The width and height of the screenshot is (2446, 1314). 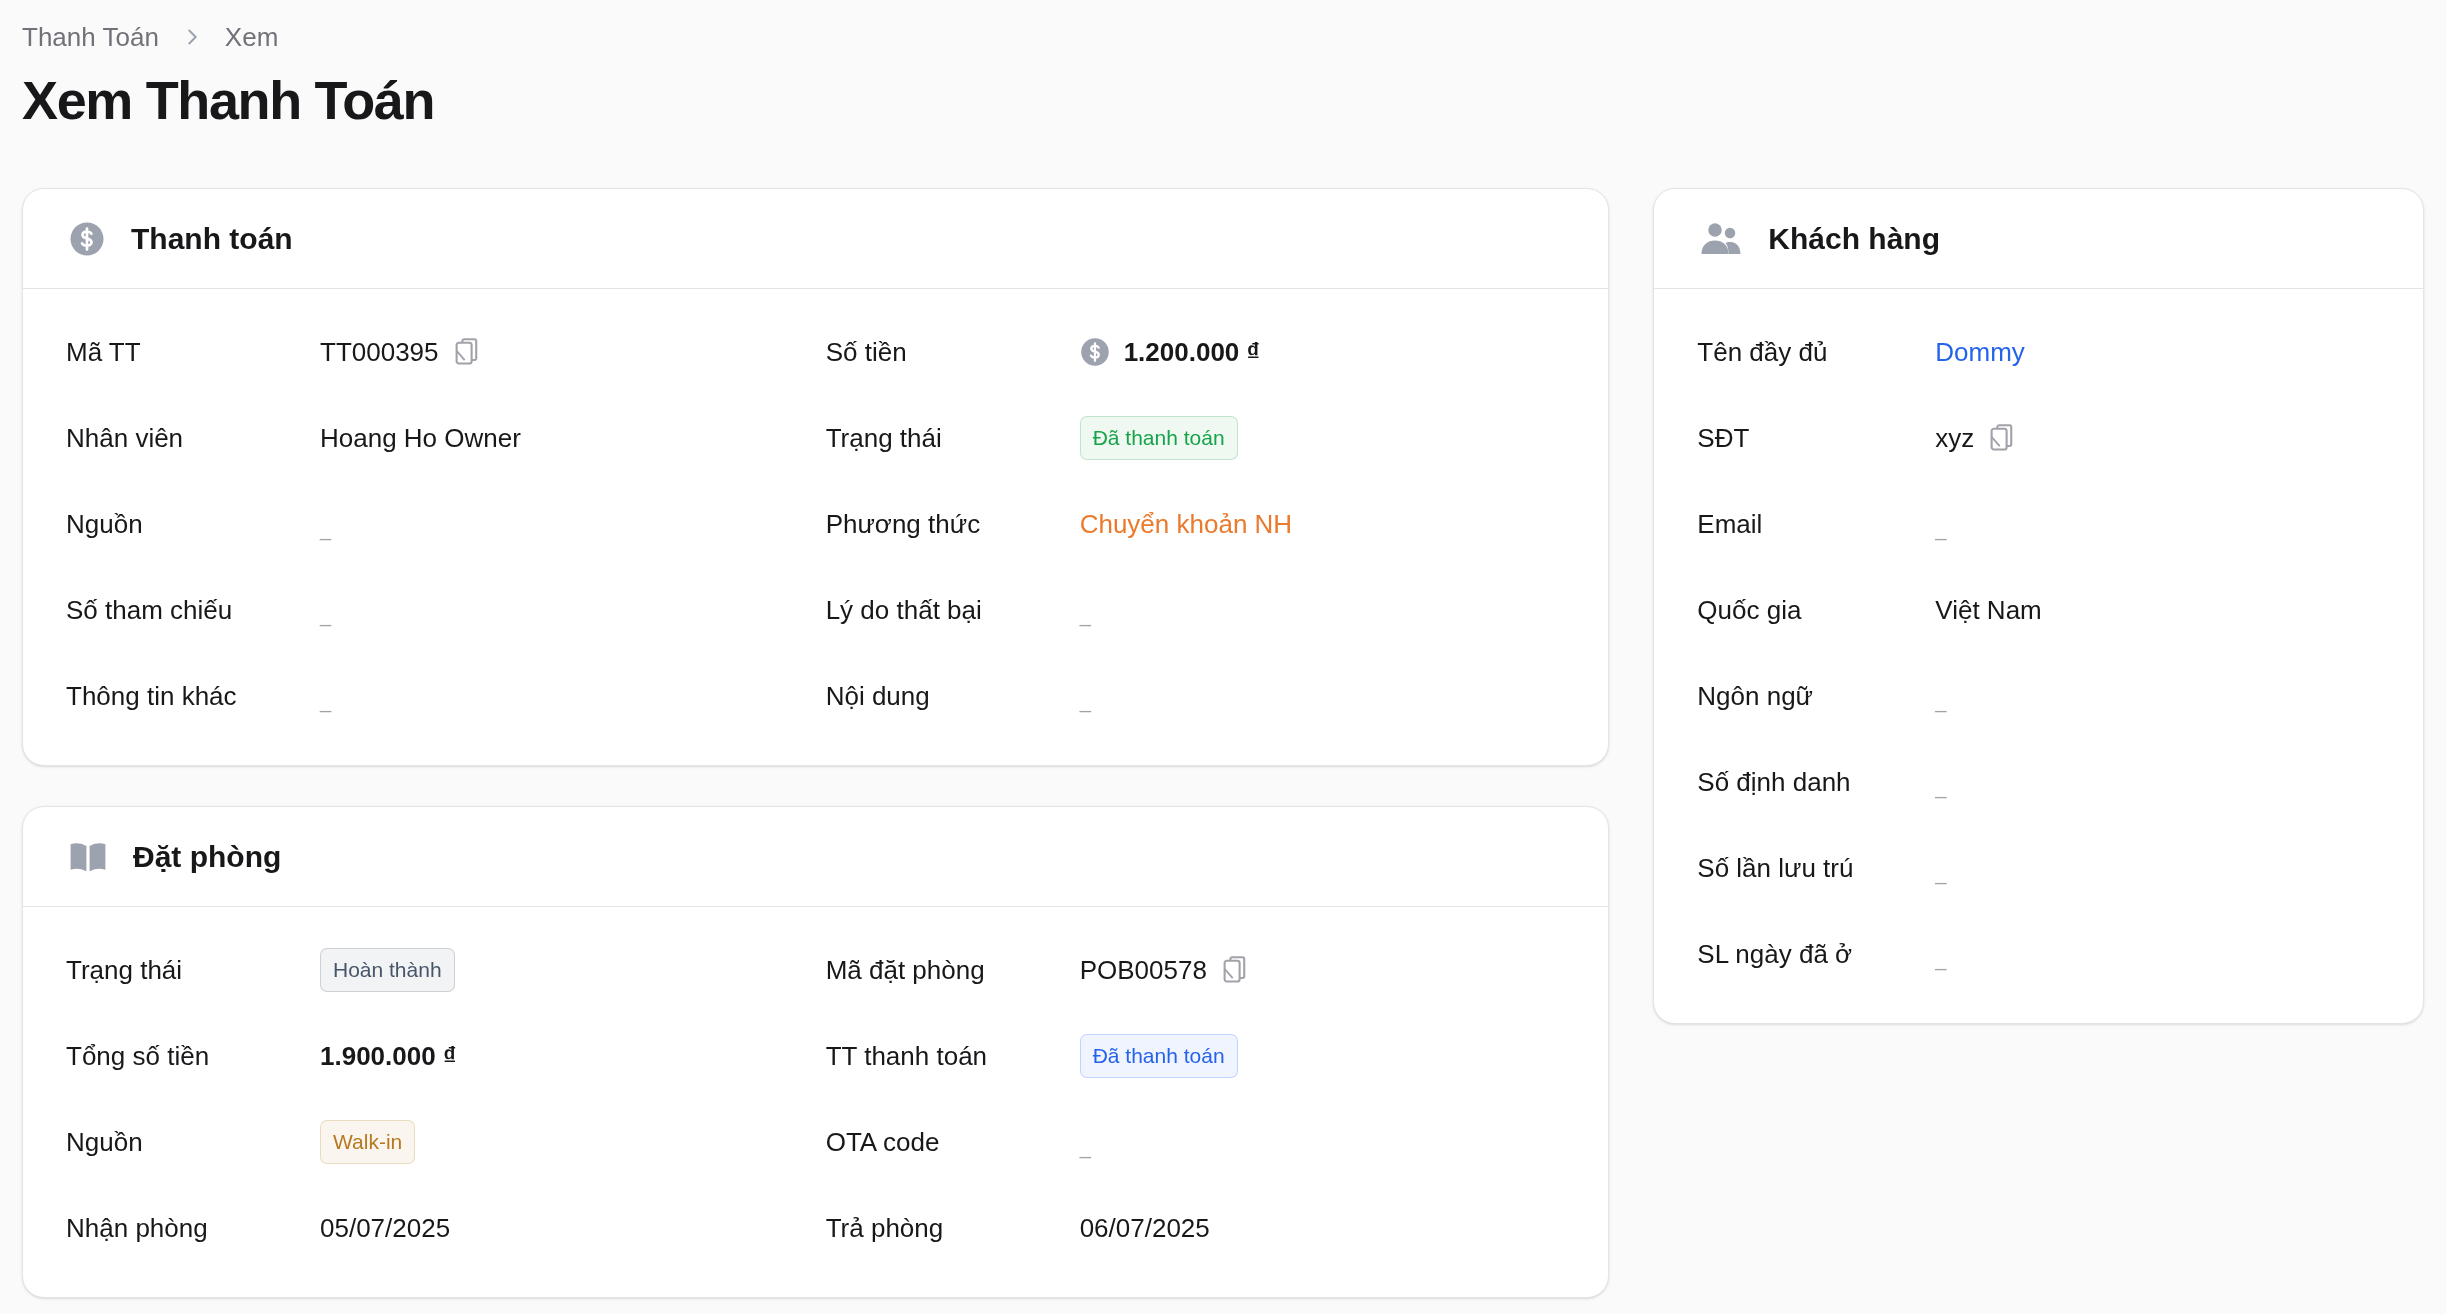 What do you see at coordinates (1144, 1228) in the screenshot?
I see `field-value: 06/07/2025` at bounding box center [1144, 1228].